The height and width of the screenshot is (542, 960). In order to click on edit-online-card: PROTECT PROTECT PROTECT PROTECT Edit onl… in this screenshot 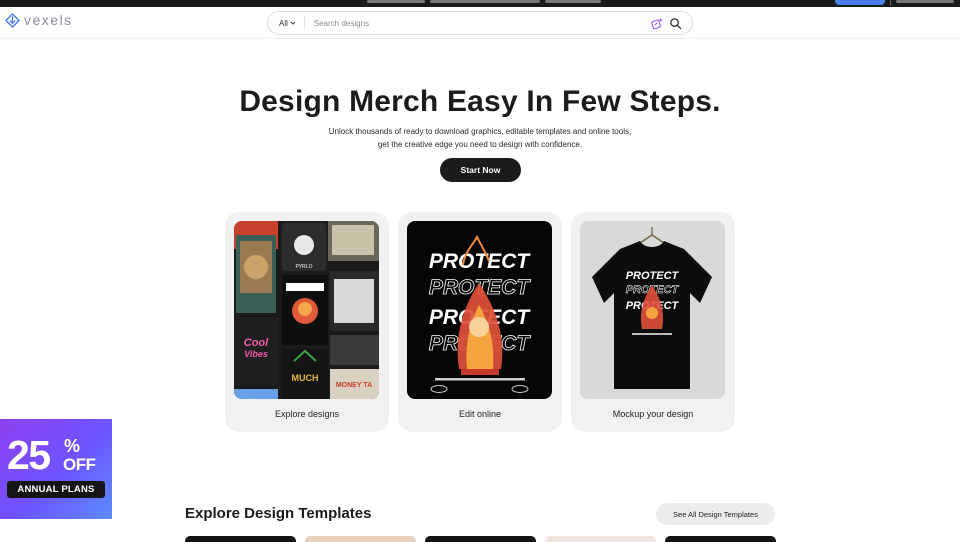, I will do `click(480, 322)`.